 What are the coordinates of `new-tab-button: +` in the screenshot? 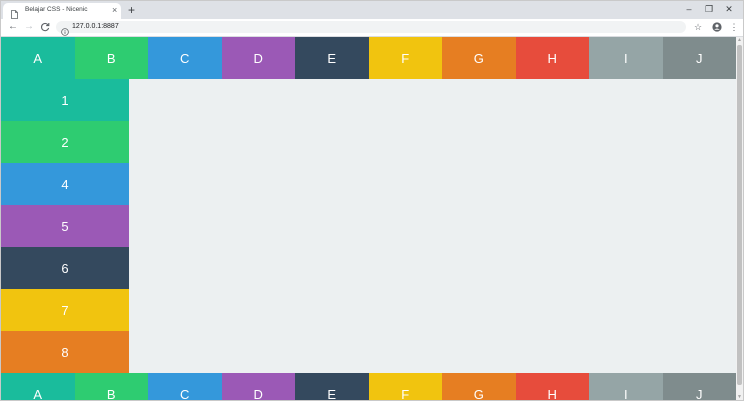 It's located at (131, 10).